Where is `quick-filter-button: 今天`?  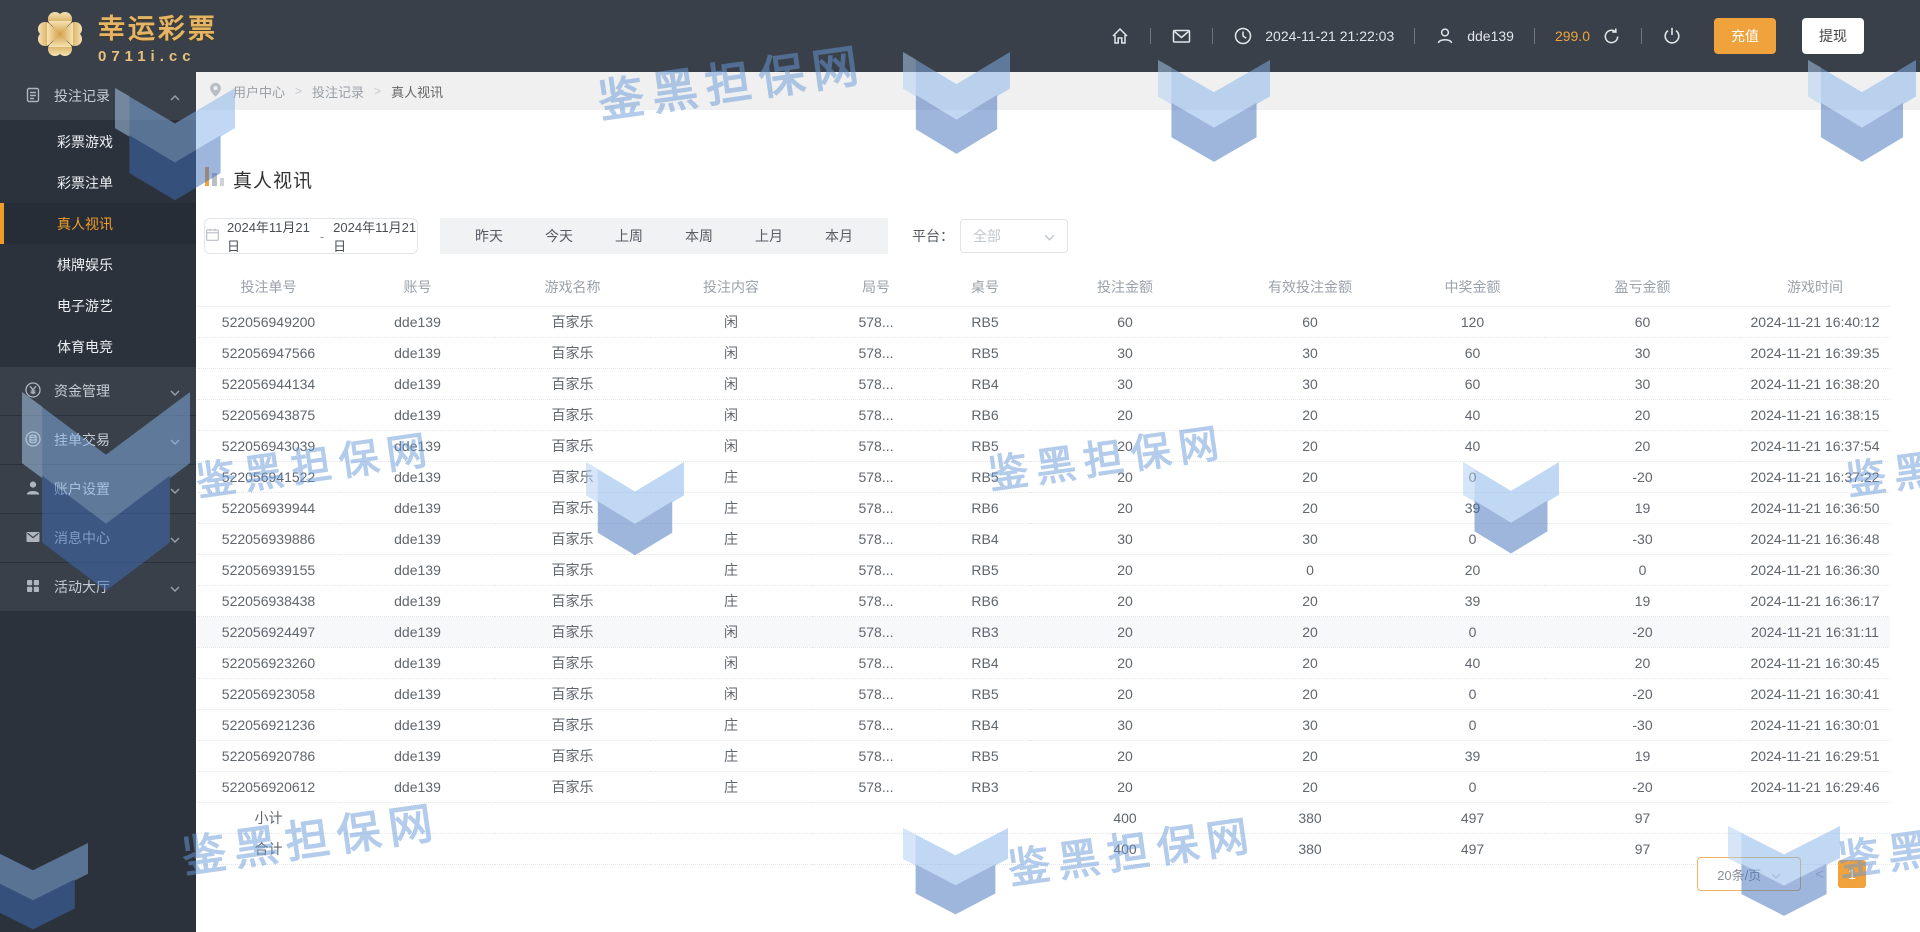
quick-filter-button: 今天 is located at coordinates (559, 236).